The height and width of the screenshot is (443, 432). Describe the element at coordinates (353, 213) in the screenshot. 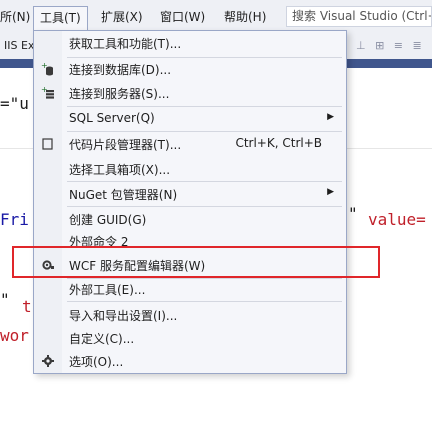

I see `code-line-2b: "` at that location.